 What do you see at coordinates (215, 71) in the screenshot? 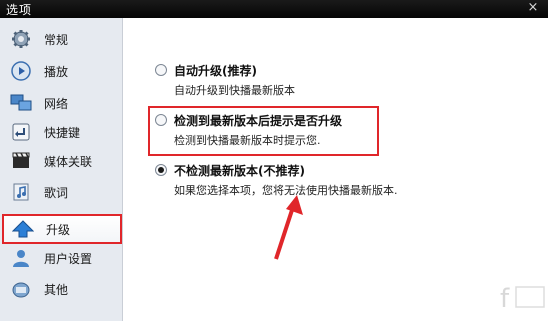
I see `option-title: 自动升级(推荐)` at bounding box center [215, 71].